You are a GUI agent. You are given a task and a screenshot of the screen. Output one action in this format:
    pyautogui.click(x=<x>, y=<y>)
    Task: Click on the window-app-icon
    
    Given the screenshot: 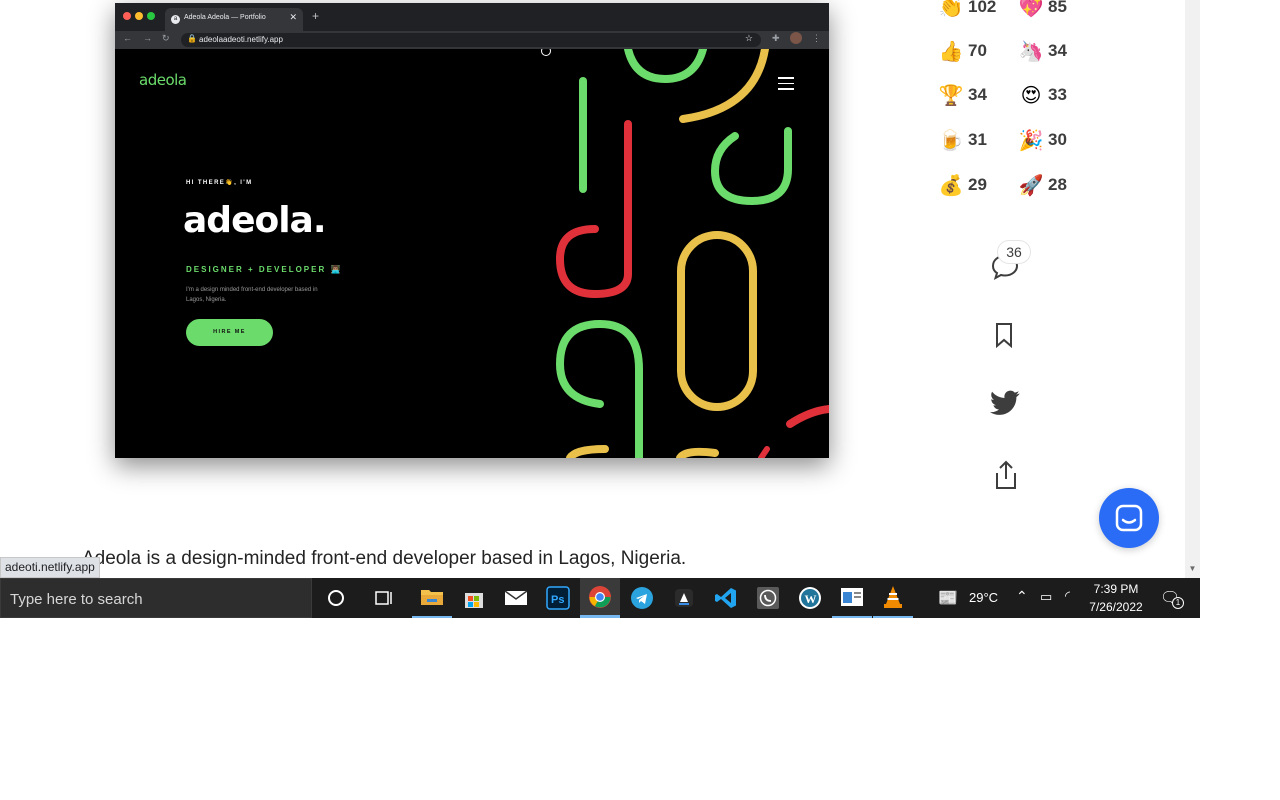 What is the action you would take?
    pyautogui.click(x=852, y=597)
    